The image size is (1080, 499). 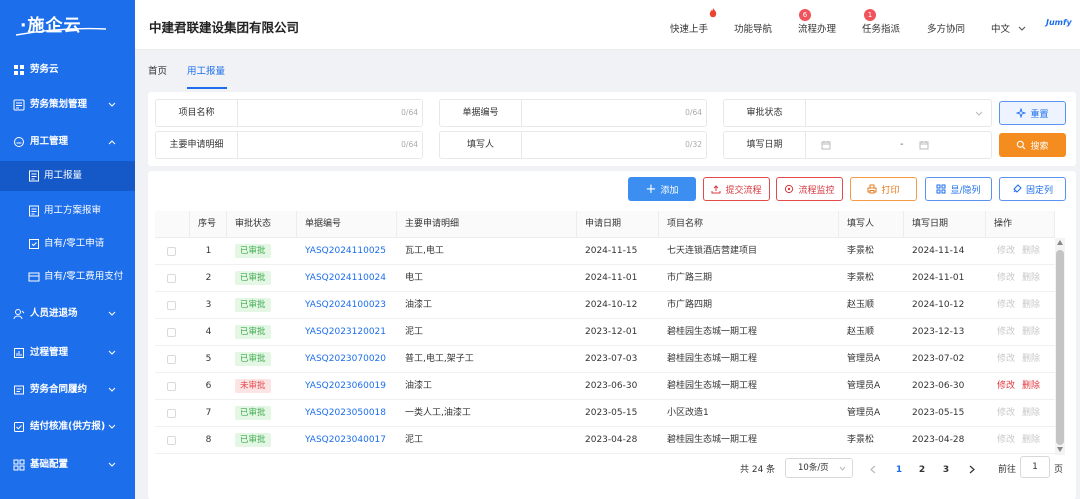 What do you see at coordinates (345, 359) in the screenshot?
I see `row-bill-link: YASQ2023070020` at bounding box center [345, 359].